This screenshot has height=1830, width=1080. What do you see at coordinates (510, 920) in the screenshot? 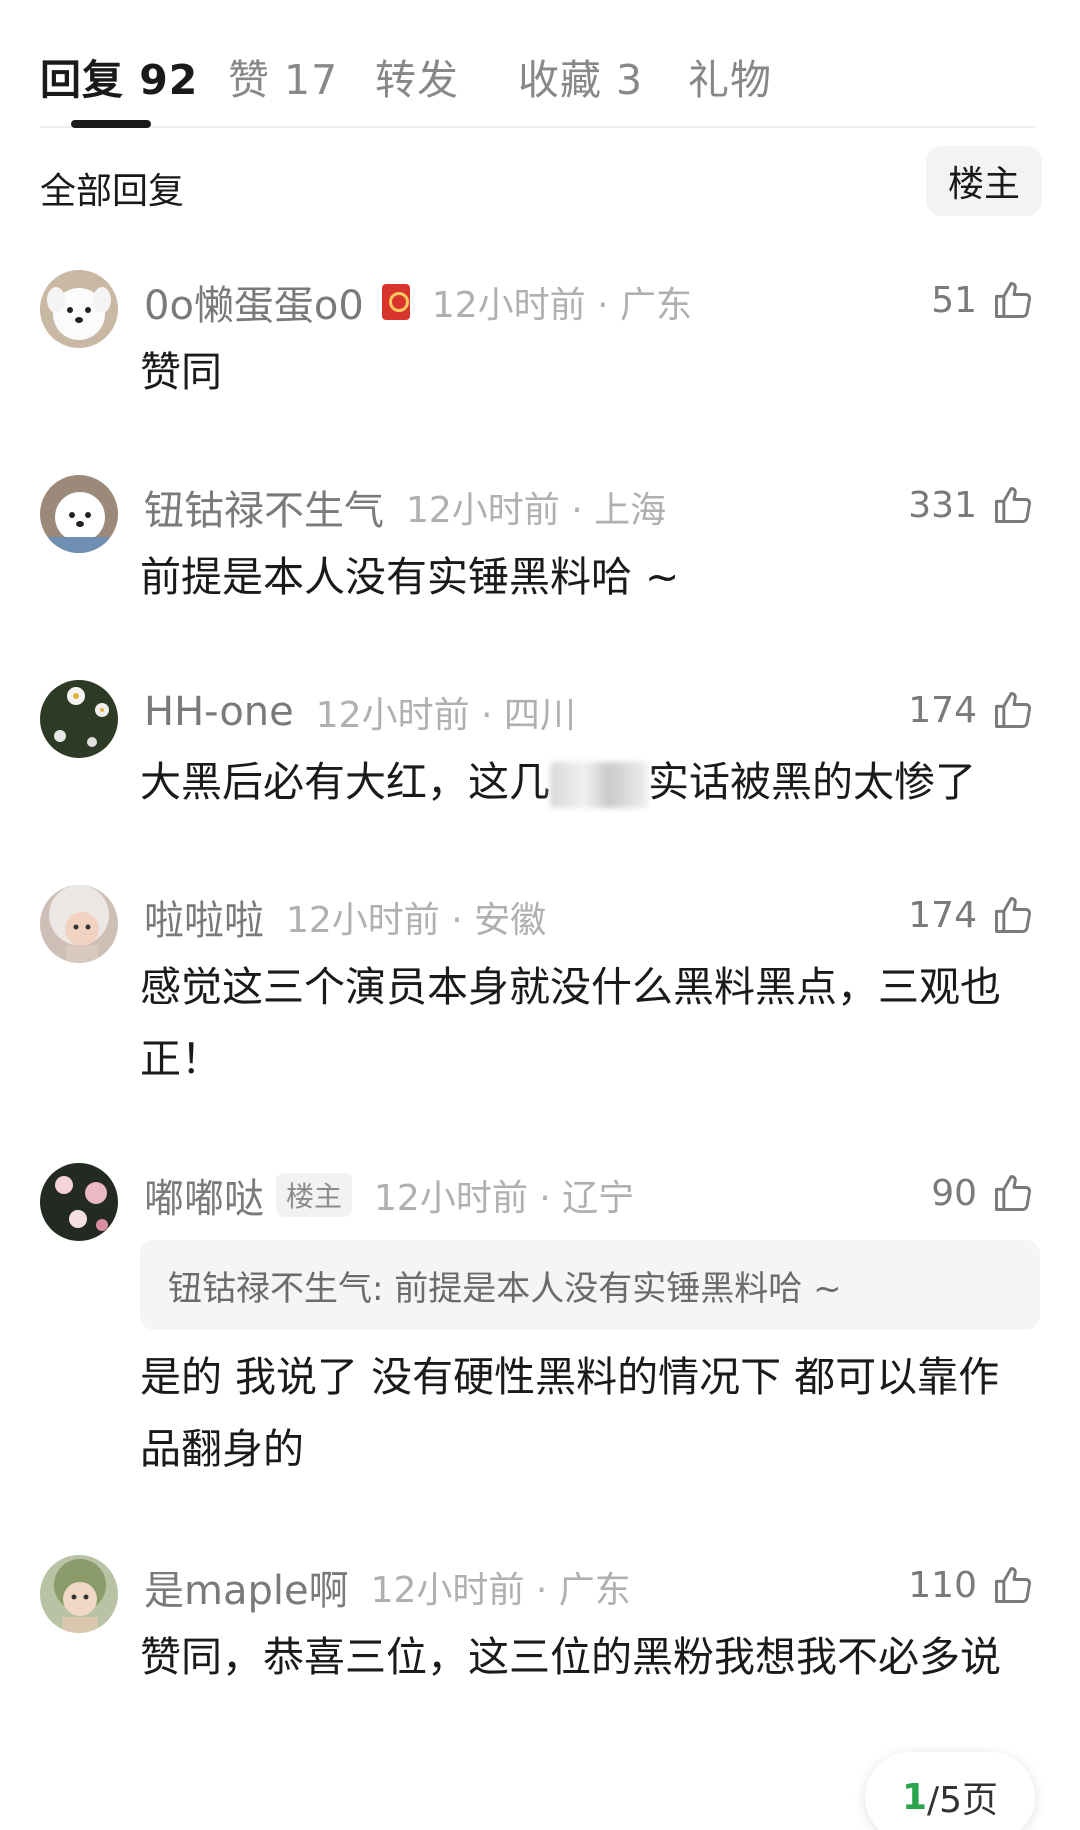
I see `location: 安徽` at bounding box center [510, 920].